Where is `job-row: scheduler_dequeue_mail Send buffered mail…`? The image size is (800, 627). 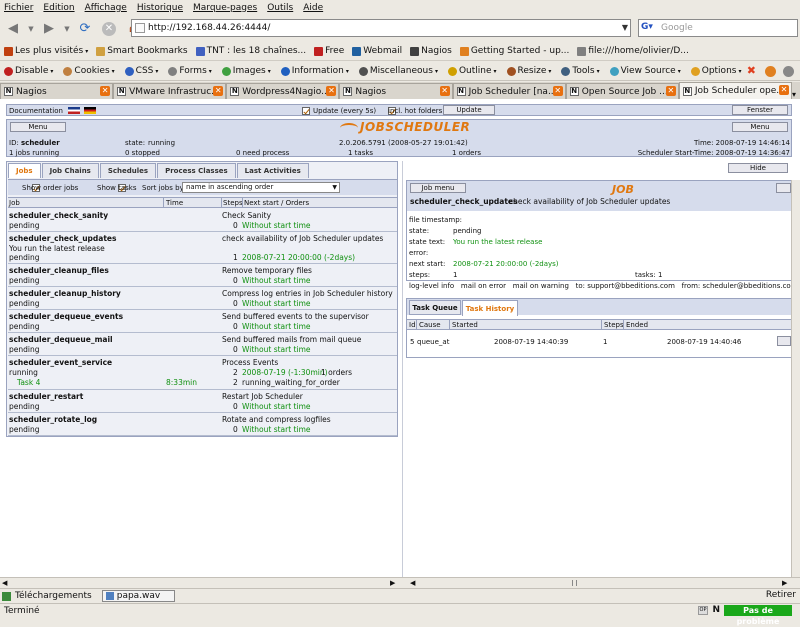 job-row: scheduler_dequeue_mail Send buffered mail… is located at coordinates (202, 345).